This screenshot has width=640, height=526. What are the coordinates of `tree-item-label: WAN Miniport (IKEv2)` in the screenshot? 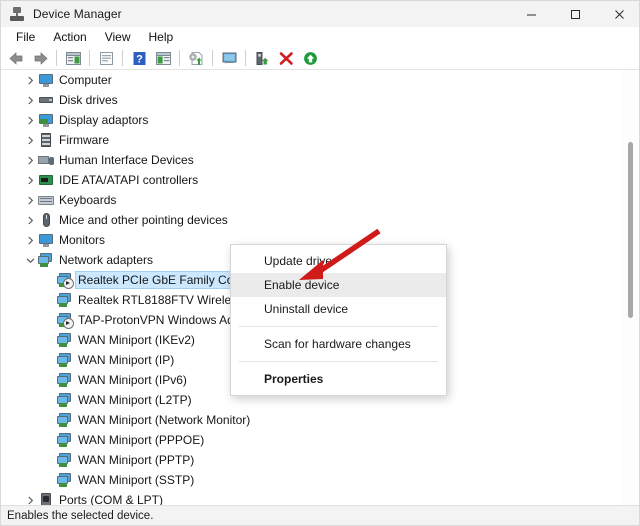 It's located at (136, 340).